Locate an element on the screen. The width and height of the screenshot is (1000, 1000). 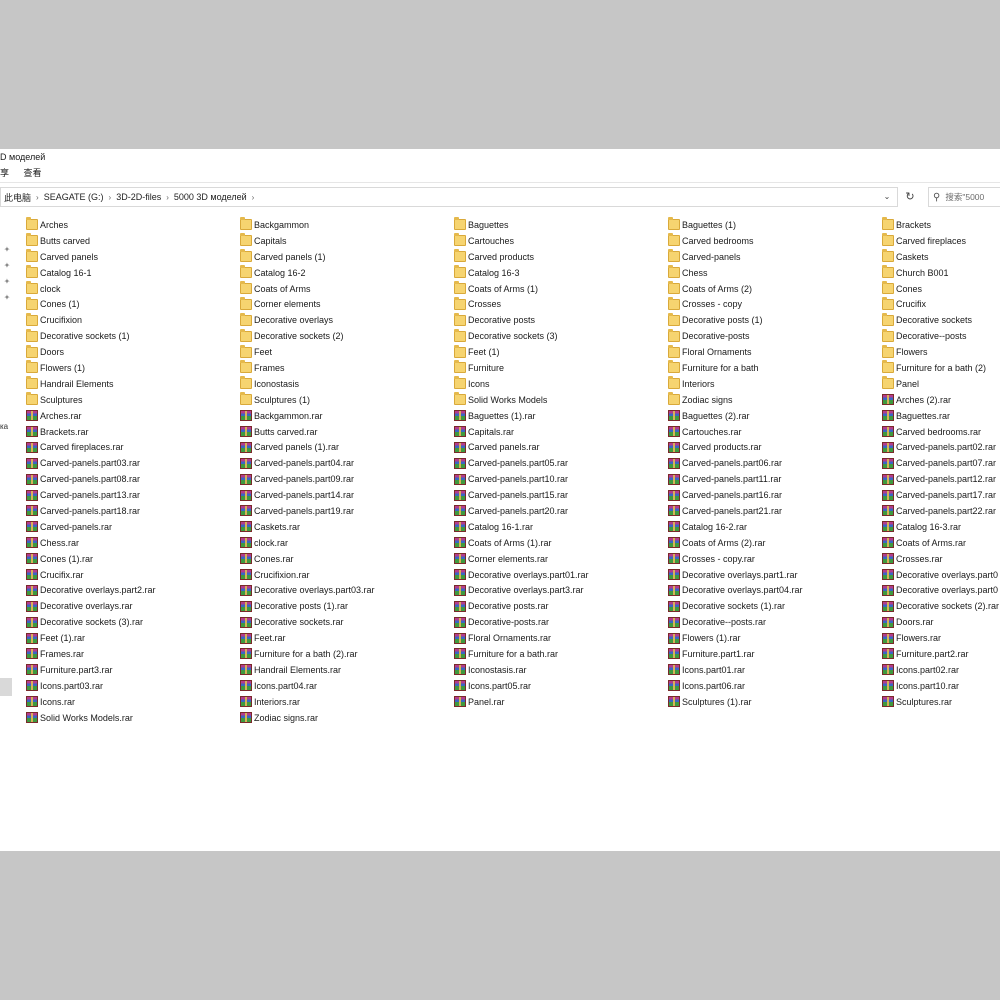
folder-item: Backgammon is located at coordinates (347, 225).